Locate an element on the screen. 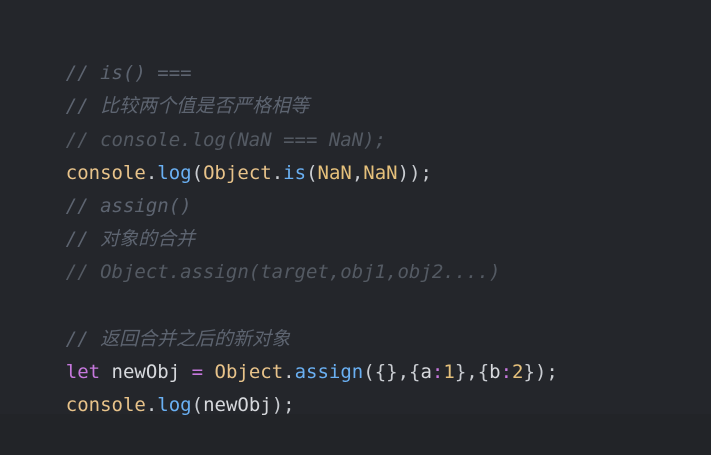 This screenshot has height=455, width=711. token-braces: ({},{ is located at coordinates (392, 371).